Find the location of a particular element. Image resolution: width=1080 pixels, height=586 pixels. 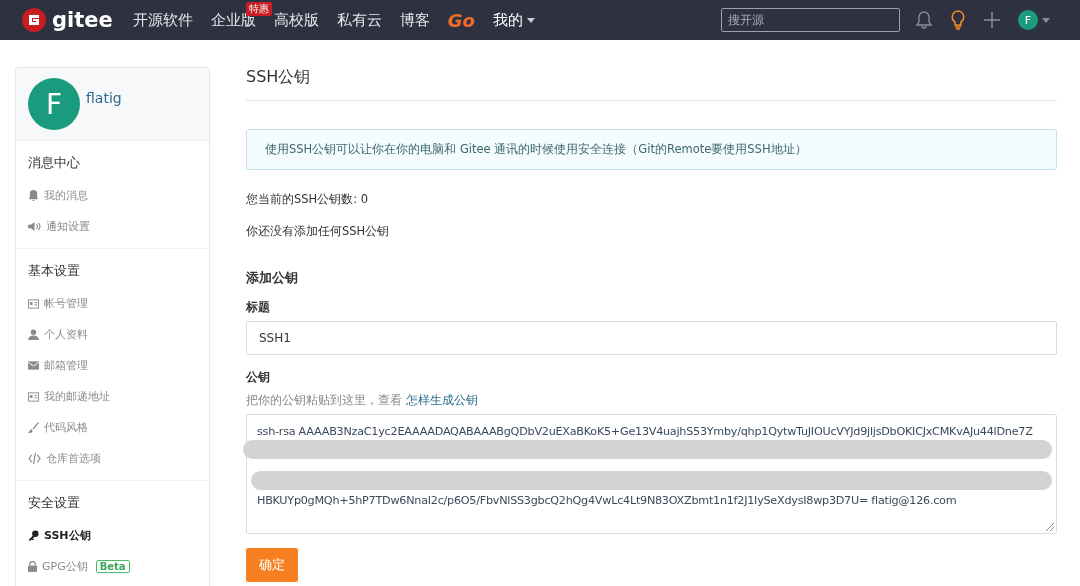

envelope-icon is located at coordinates (33, 365).